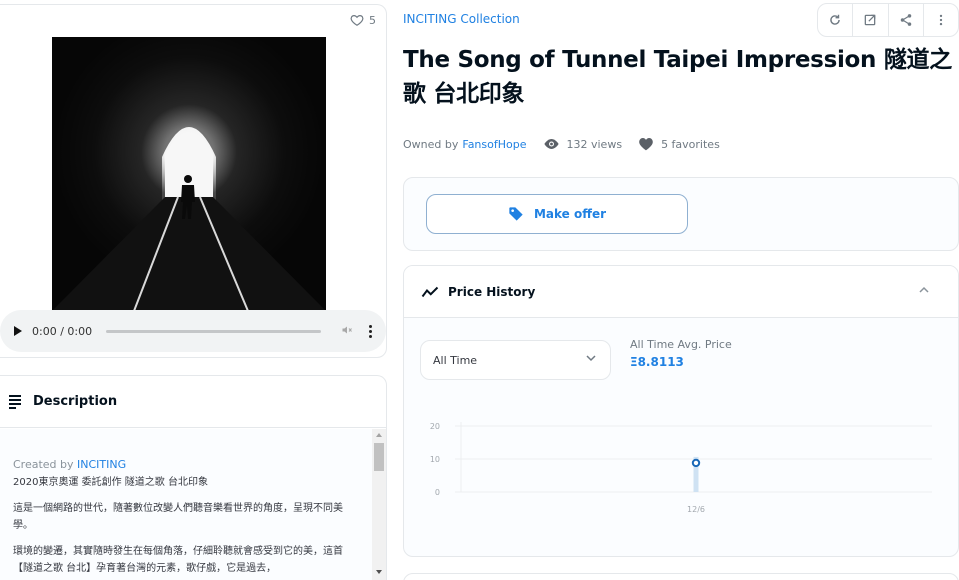  I want to click on artwork-image, so click(189, 174).